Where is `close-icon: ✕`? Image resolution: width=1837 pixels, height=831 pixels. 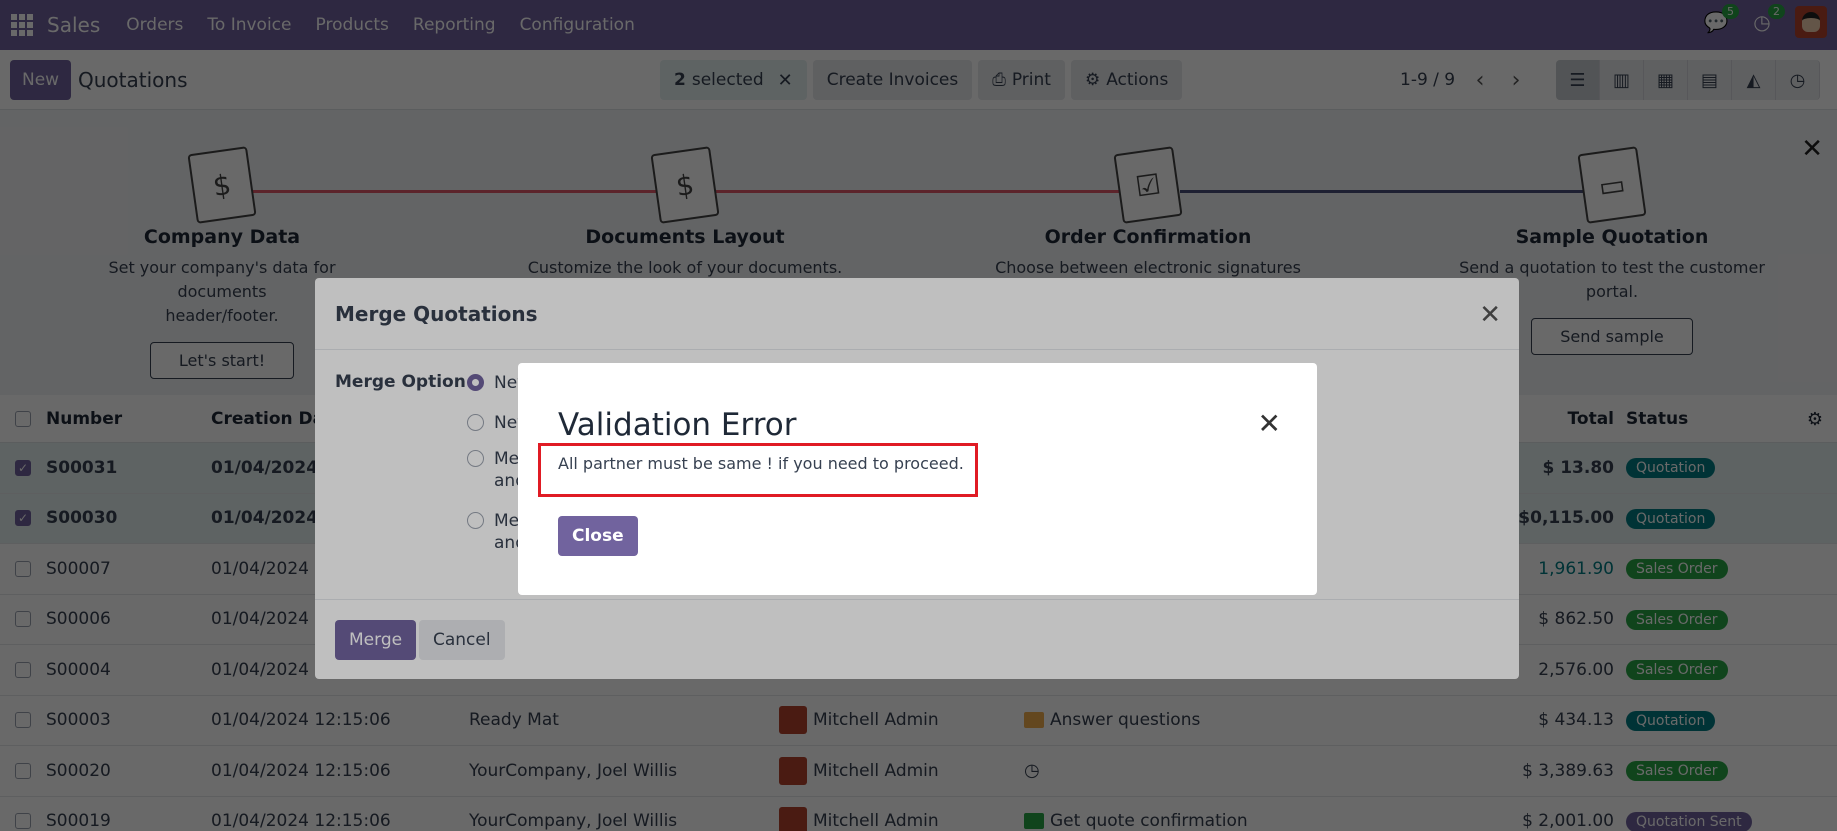 close-icon: ✕ is located at coordinates (1269, 423).